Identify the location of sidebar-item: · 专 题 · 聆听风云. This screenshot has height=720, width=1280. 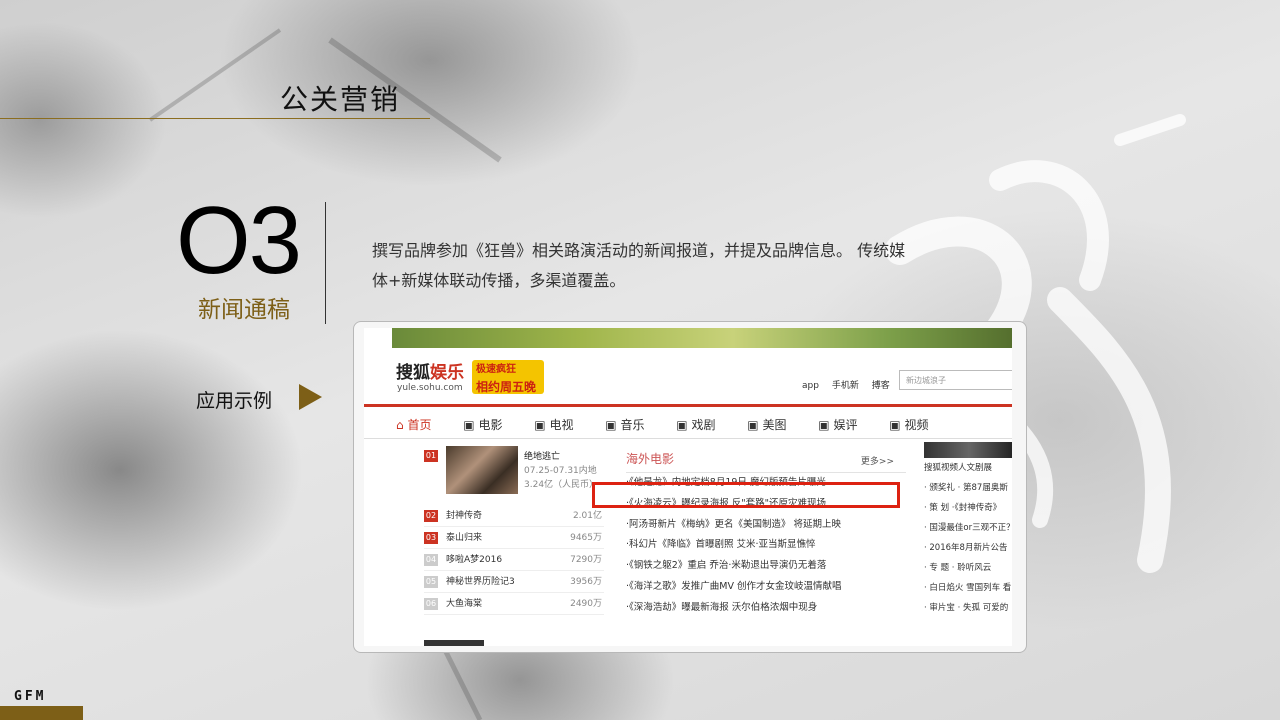
(968, 568).